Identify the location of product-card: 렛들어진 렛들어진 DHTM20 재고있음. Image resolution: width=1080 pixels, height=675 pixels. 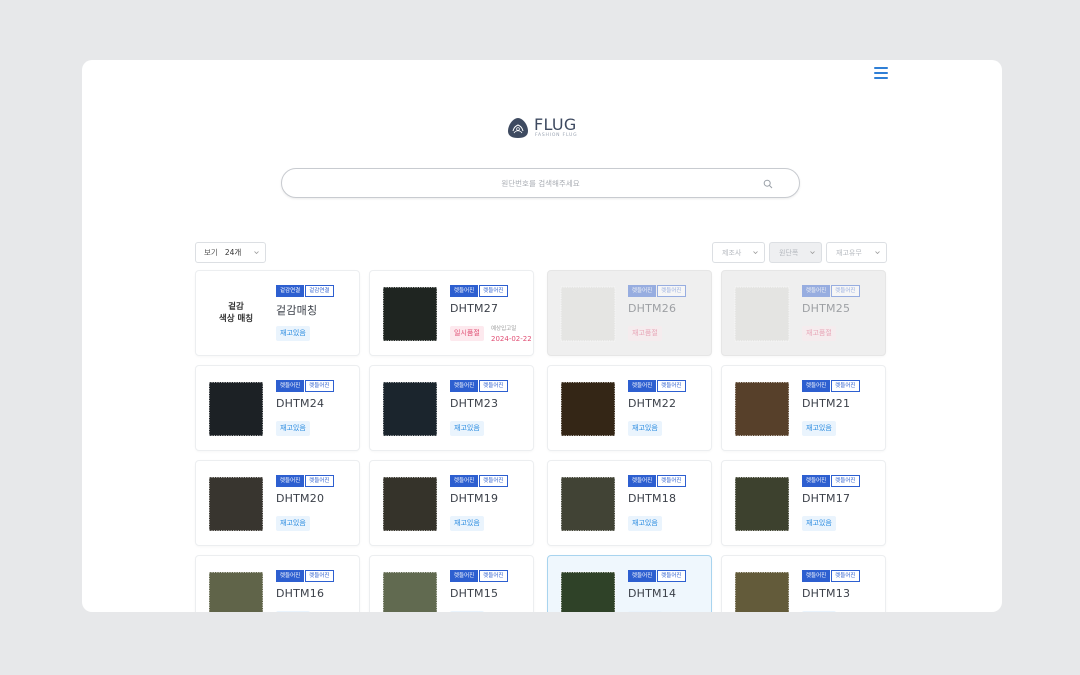
(277, 503).